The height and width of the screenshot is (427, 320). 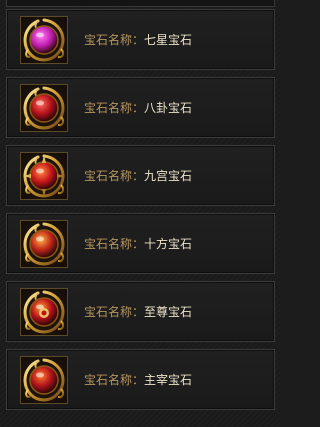 I want to click on gem-name-value: 九宫宝石, so click(x=168, y=176).